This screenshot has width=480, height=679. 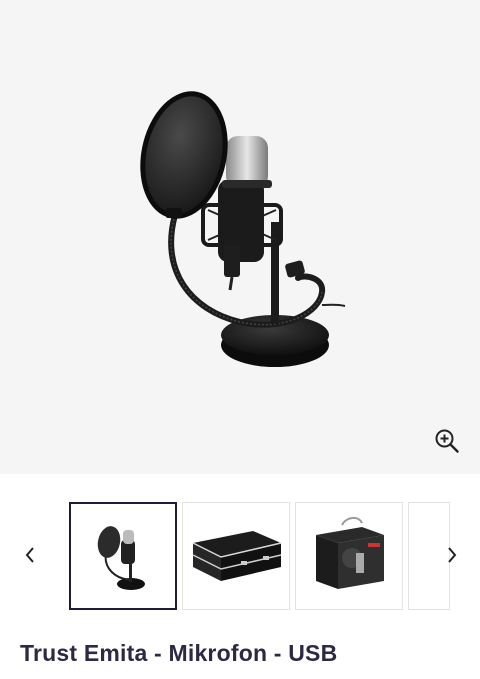 I want to click on thumbnail-microphone-image, so click(x=123, y=556).